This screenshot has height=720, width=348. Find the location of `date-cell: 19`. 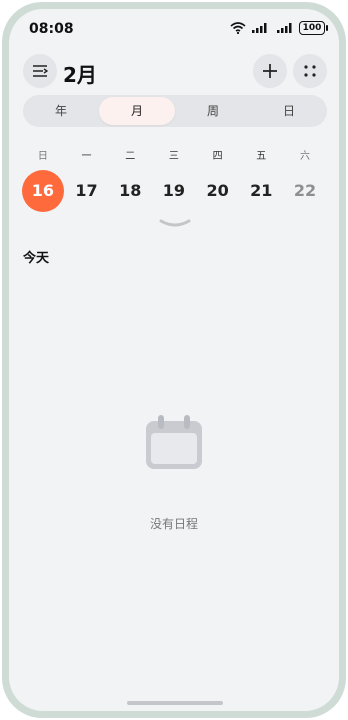

date-cell: 19 is located at coordinates (174, 191).